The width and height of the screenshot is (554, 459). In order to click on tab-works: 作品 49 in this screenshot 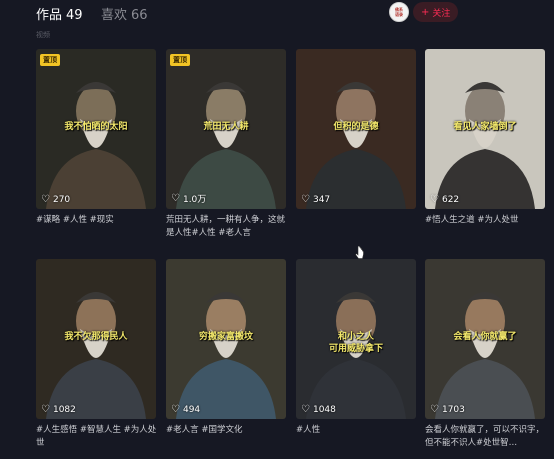, I will do `click(59, 13)`.